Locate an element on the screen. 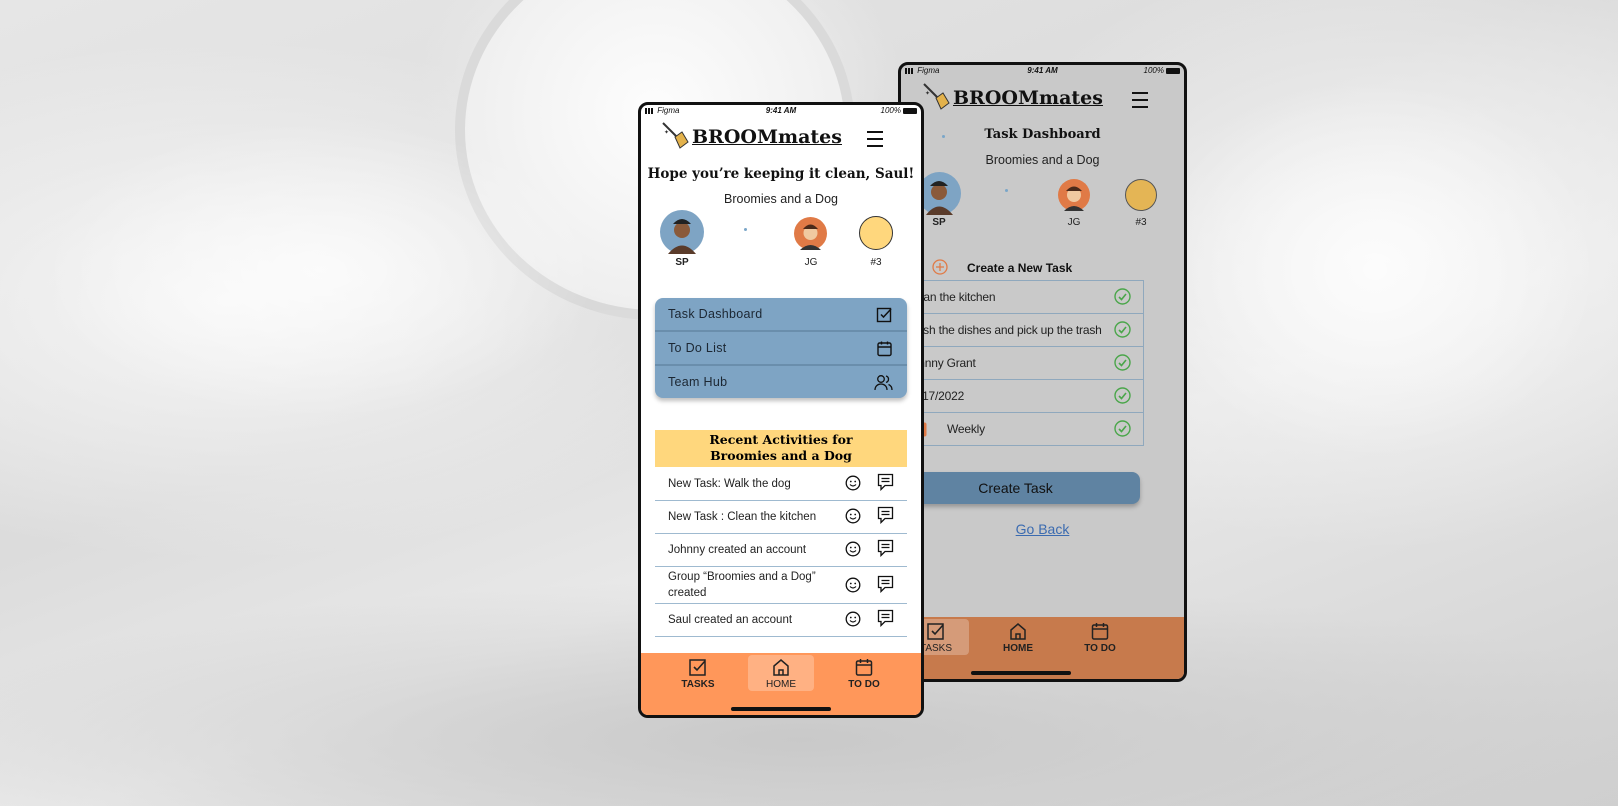 This screenshot has height=806, width=1618. activity-item: New Task : Clean the kitchen is located at coordinates (781, 518).